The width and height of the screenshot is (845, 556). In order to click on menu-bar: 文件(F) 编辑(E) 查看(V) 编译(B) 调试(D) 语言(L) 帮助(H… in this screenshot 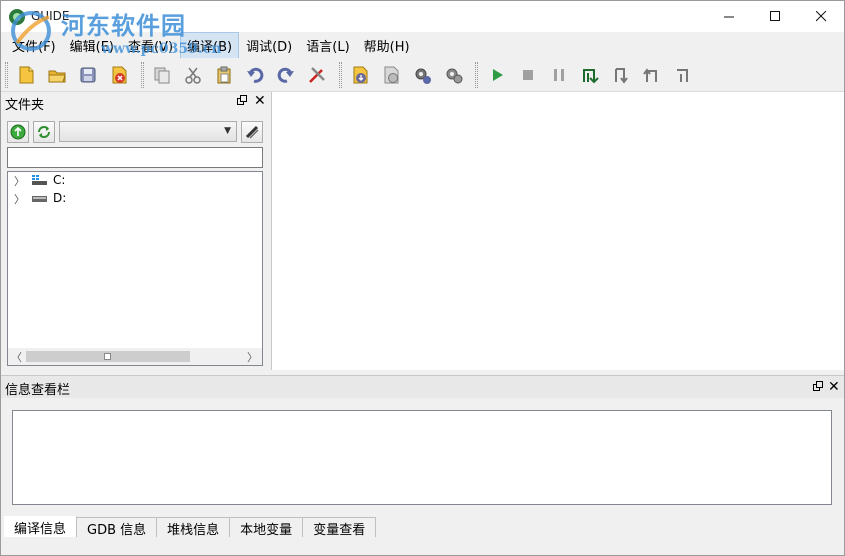, I will do `click(422, 45)`.